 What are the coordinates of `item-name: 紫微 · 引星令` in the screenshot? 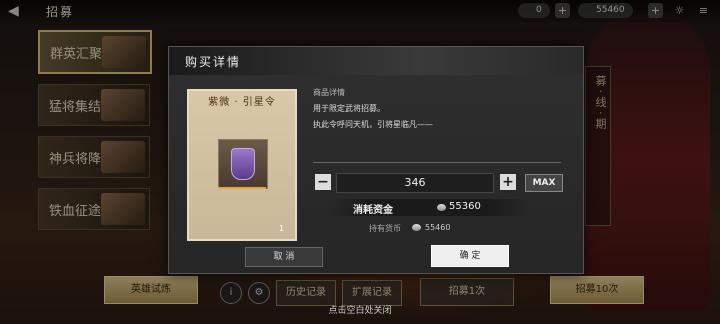 It's located at (242, 102).